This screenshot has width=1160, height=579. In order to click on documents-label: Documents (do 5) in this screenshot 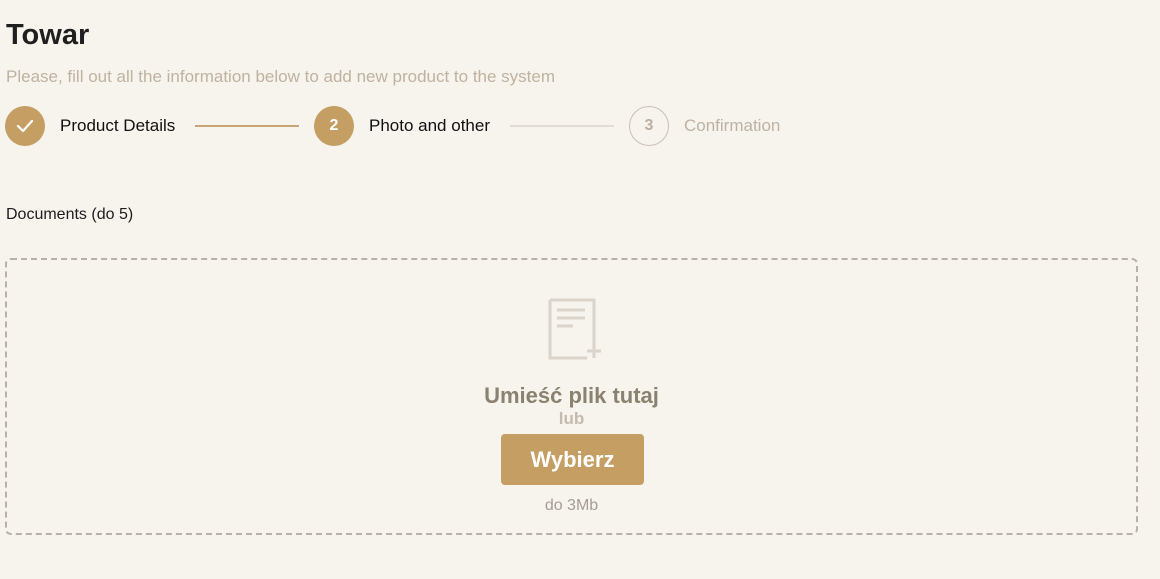, I will do `click(70, 214)`.